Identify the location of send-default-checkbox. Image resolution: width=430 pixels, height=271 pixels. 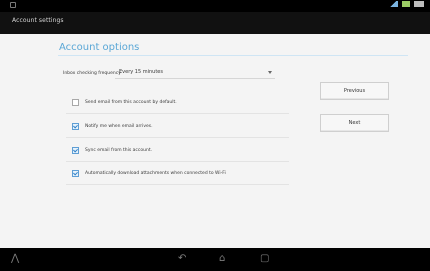
(75, 102).